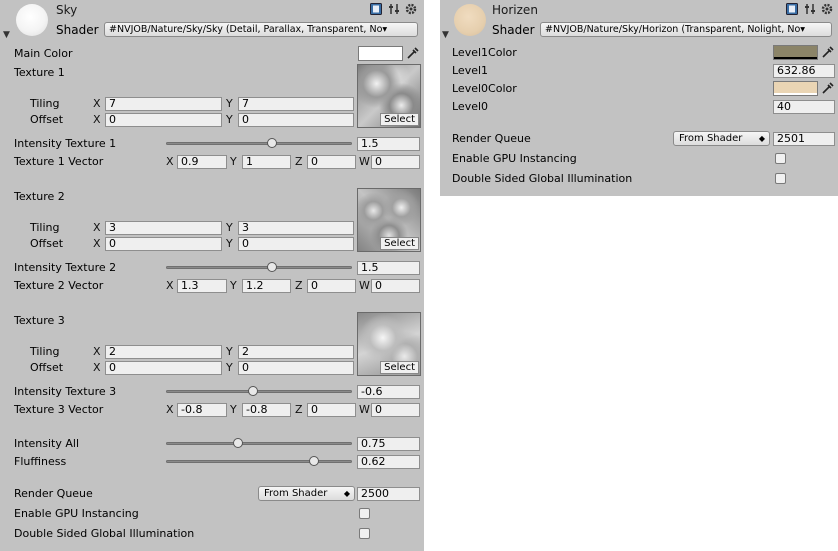 The image size is (838, 551). Describe the element at coordinates (380, 53) in the screenshot. I see `main-color-field` at that location.